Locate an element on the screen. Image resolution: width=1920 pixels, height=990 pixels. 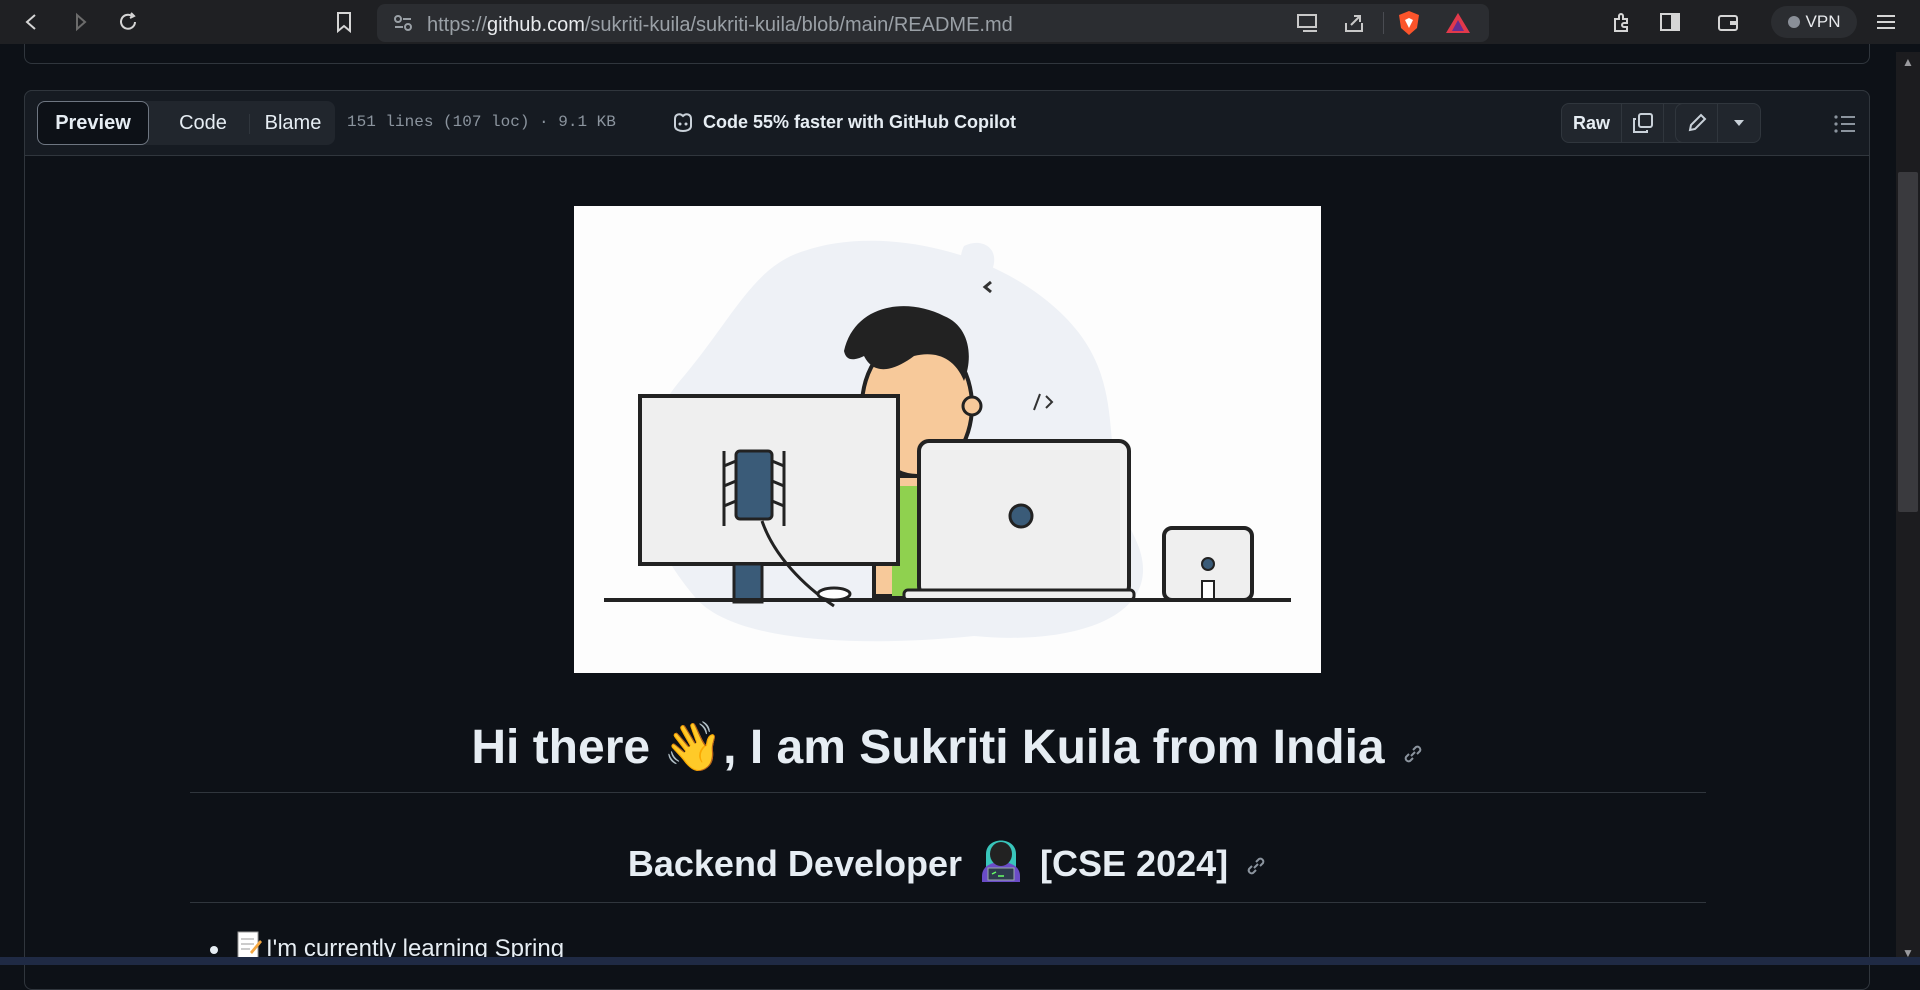
edit-dropdown-button is located at coordinates (1739, 123).